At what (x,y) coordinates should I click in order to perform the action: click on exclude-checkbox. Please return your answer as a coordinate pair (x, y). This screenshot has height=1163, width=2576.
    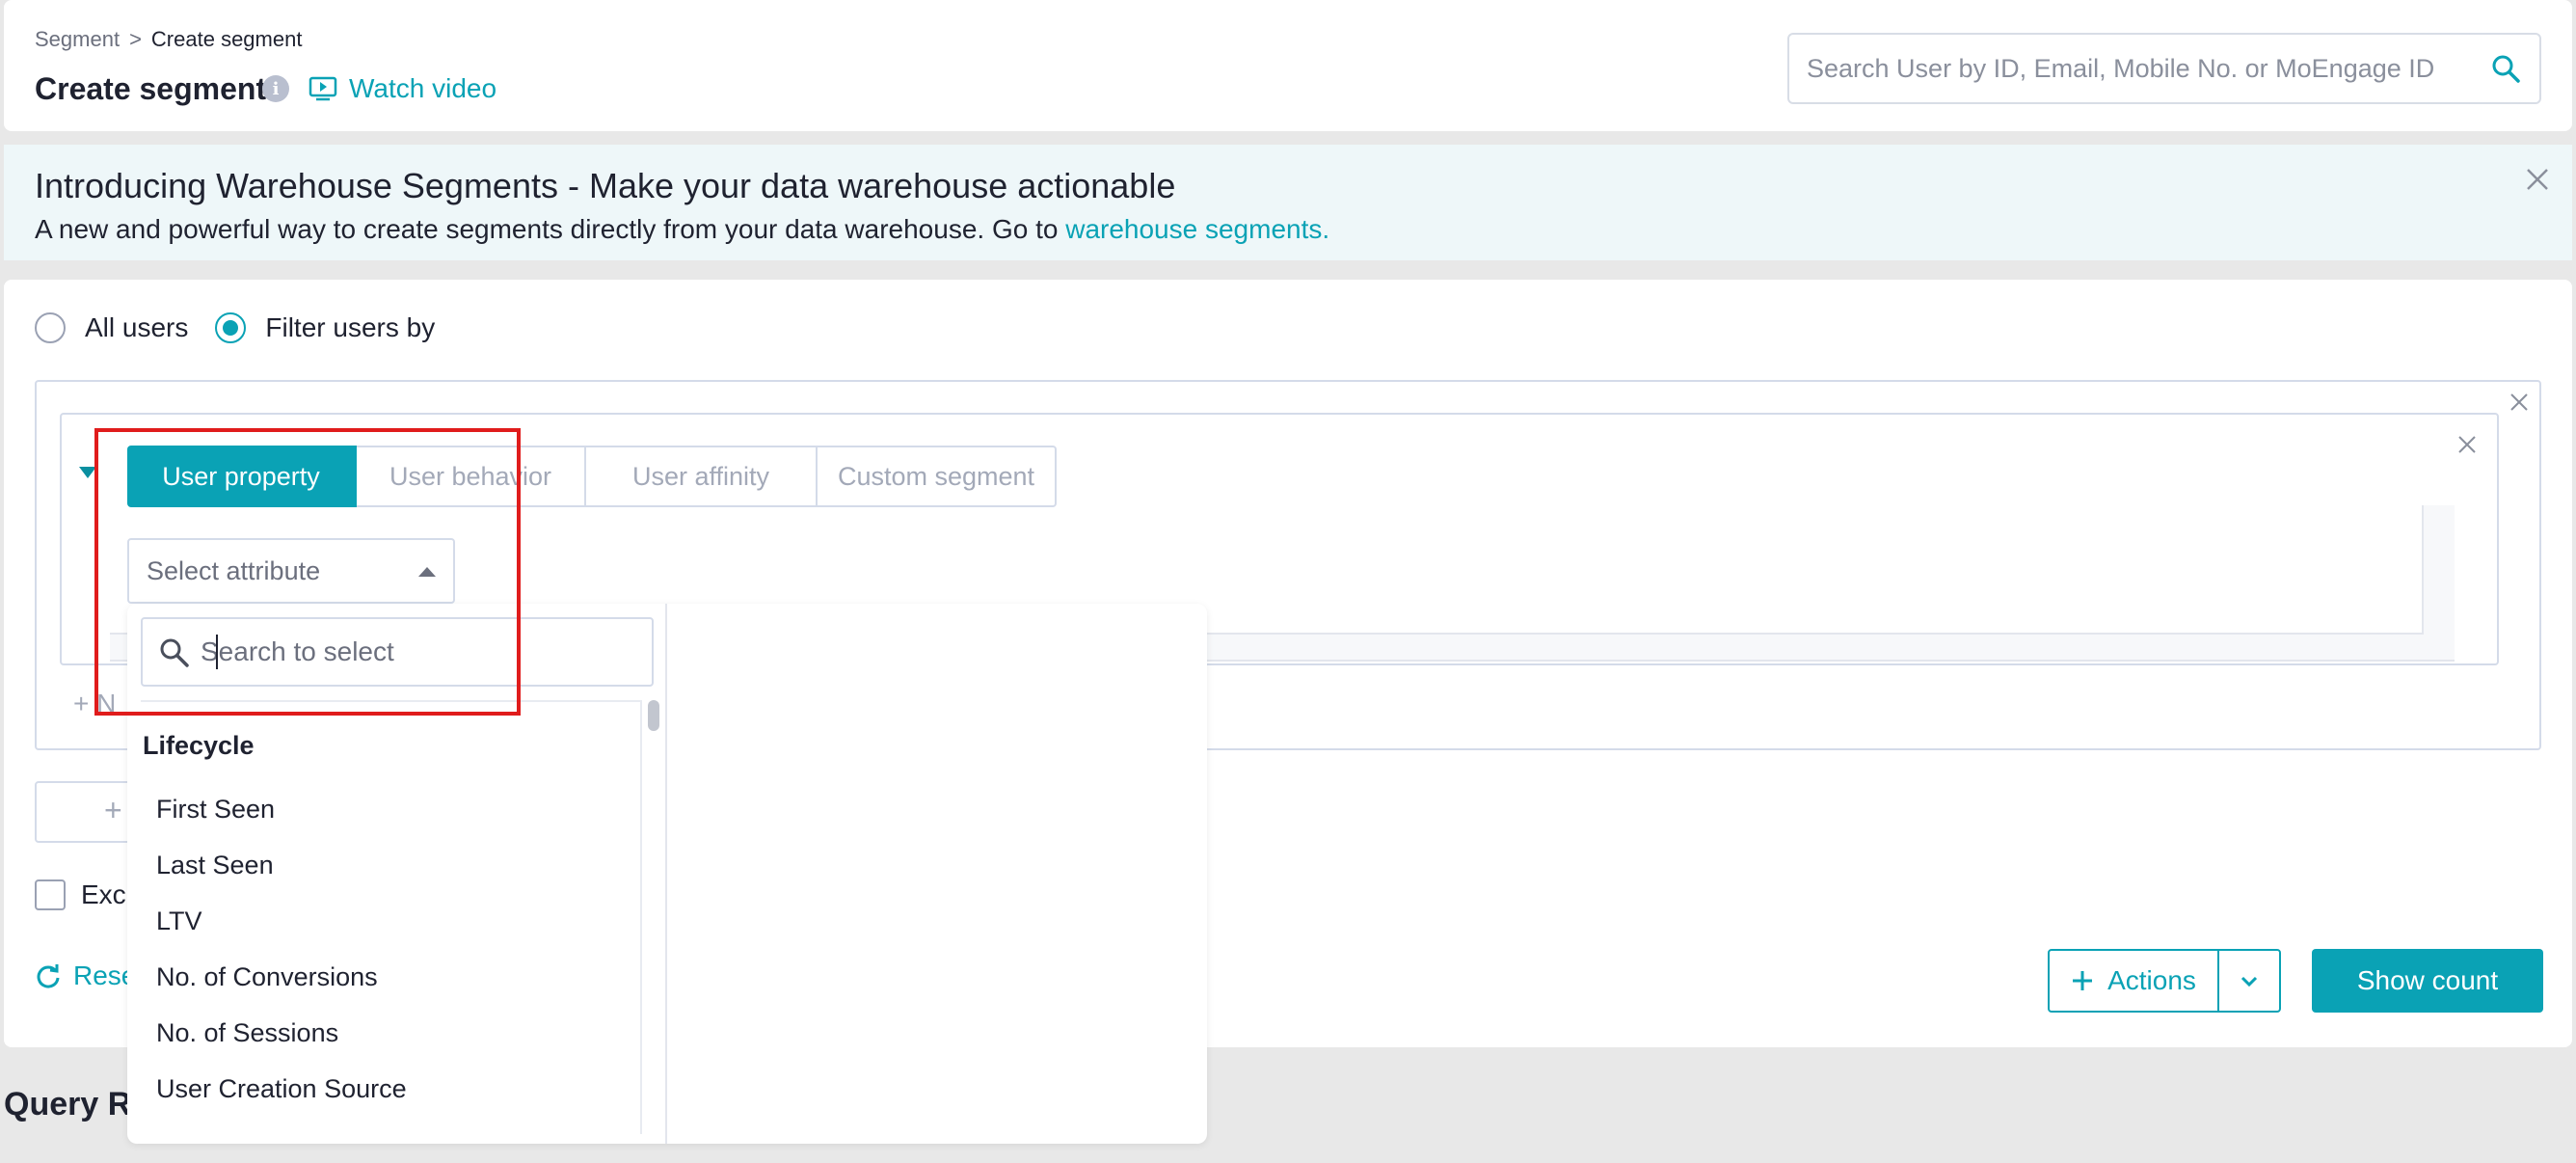
    Looking at the image, I should click on (51, 894).